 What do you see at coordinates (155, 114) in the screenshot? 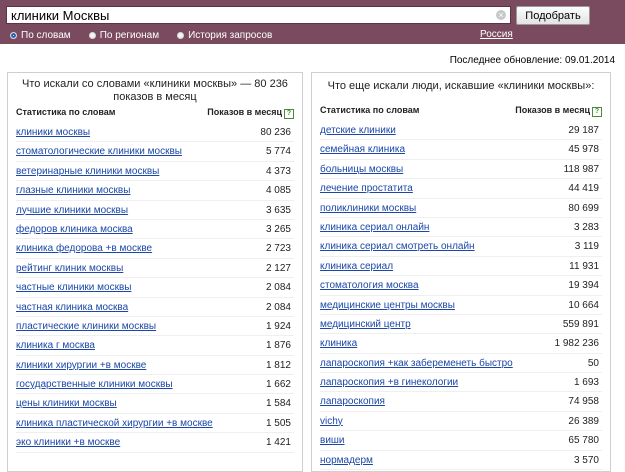
I see `left-column-header: Статистика по словам Показов в месяц?` at bounding box center [155, 114].